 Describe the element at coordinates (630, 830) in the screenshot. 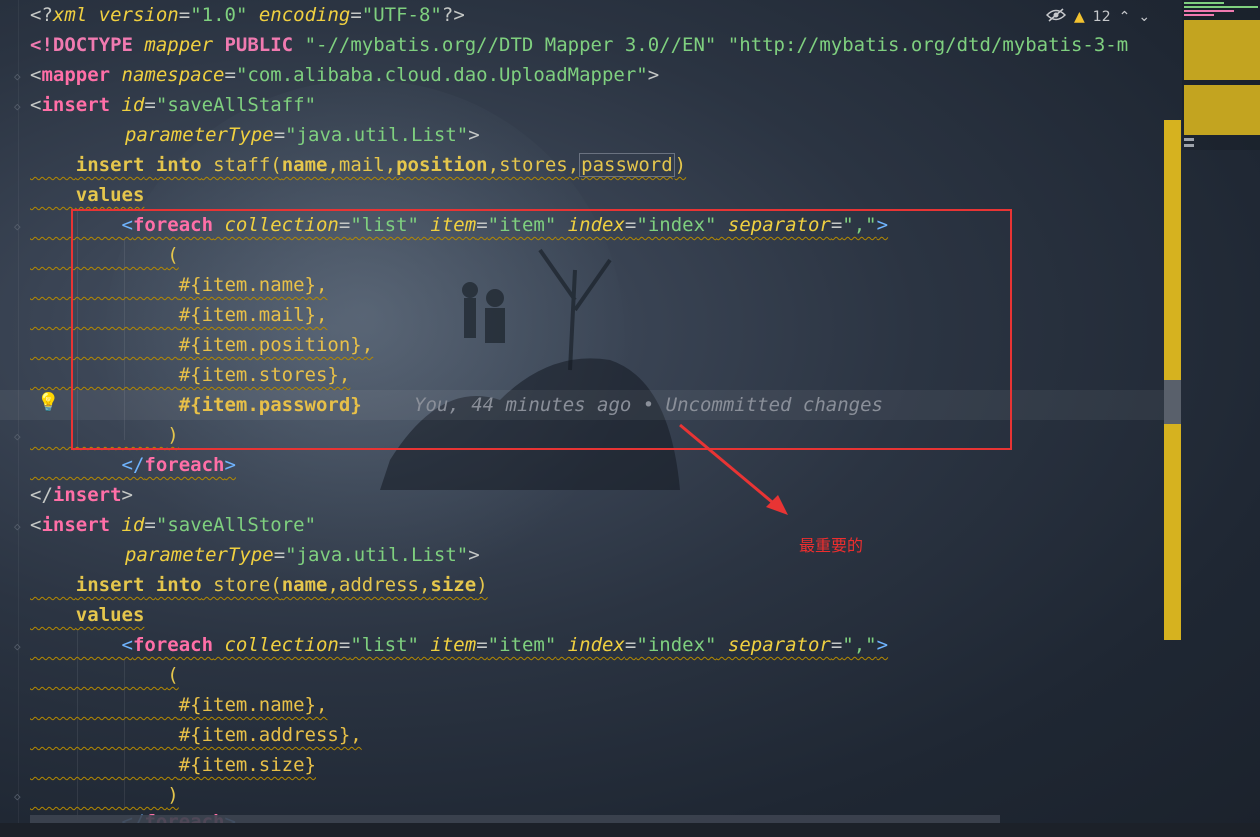

I see `bottom-strip` at that location.